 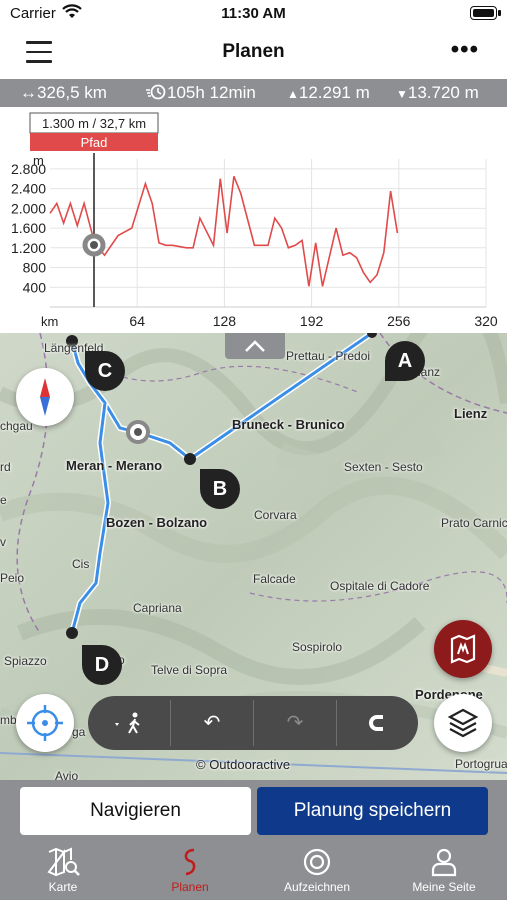 I want to click on redo-icon: ↷, so click(x=295, y=723).